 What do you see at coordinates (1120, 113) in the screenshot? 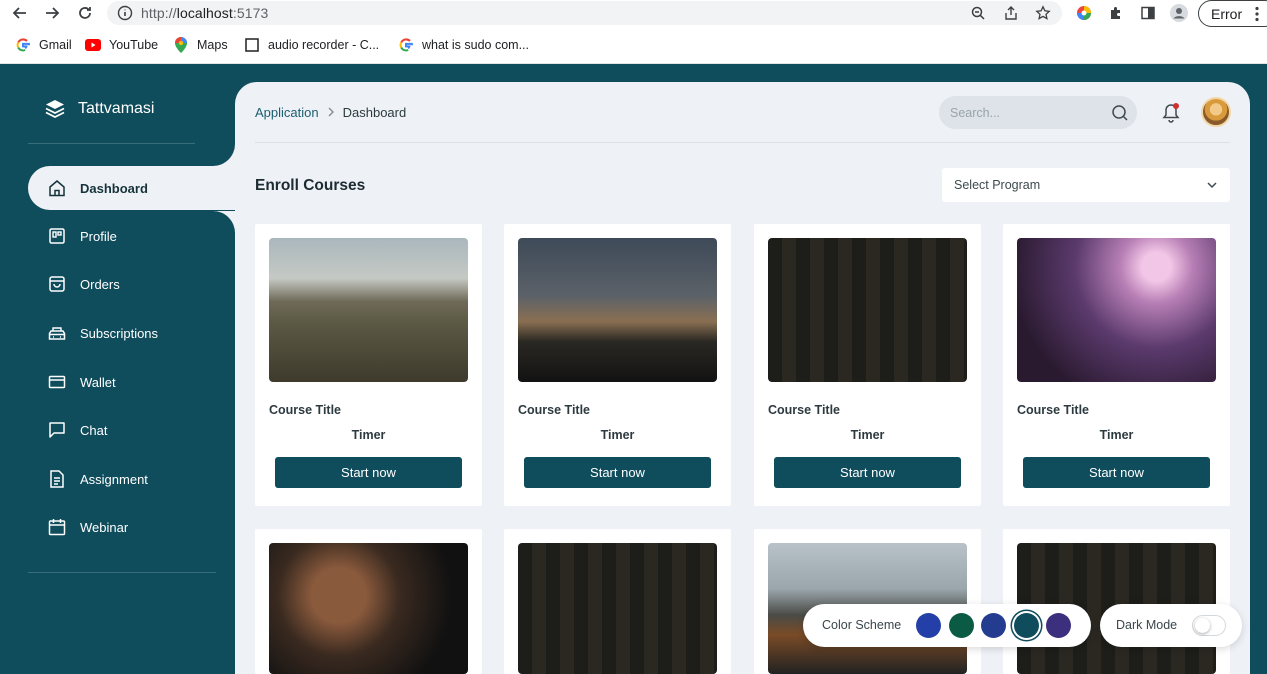
I see `search-icon` at bounding box center [1120, 113].